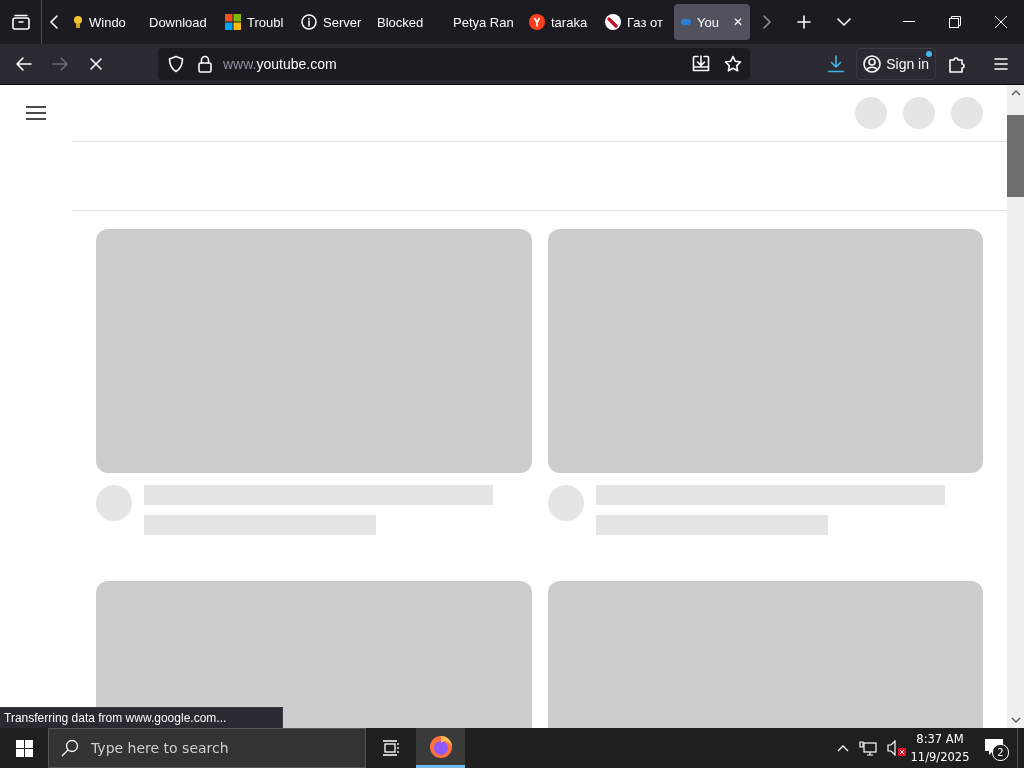 Image resolution: width=1024 pixels, height=768 pixels. Describe the element at coordinates (613, 22) in the screenshot. I see `round-logo-icon` at that location.